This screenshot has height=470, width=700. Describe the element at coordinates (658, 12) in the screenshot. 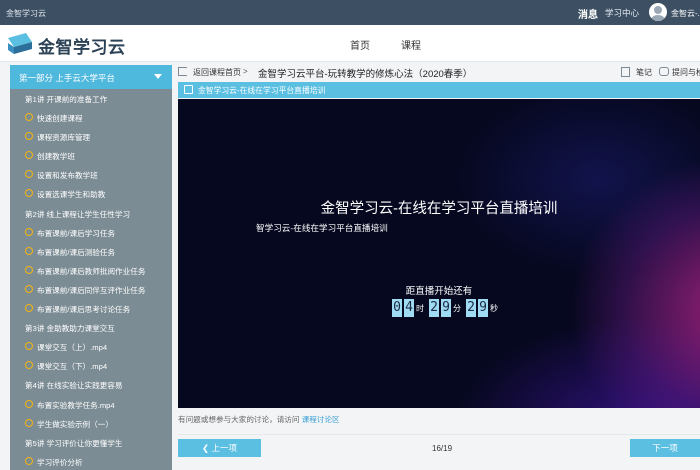

I see `avatar` at that location.